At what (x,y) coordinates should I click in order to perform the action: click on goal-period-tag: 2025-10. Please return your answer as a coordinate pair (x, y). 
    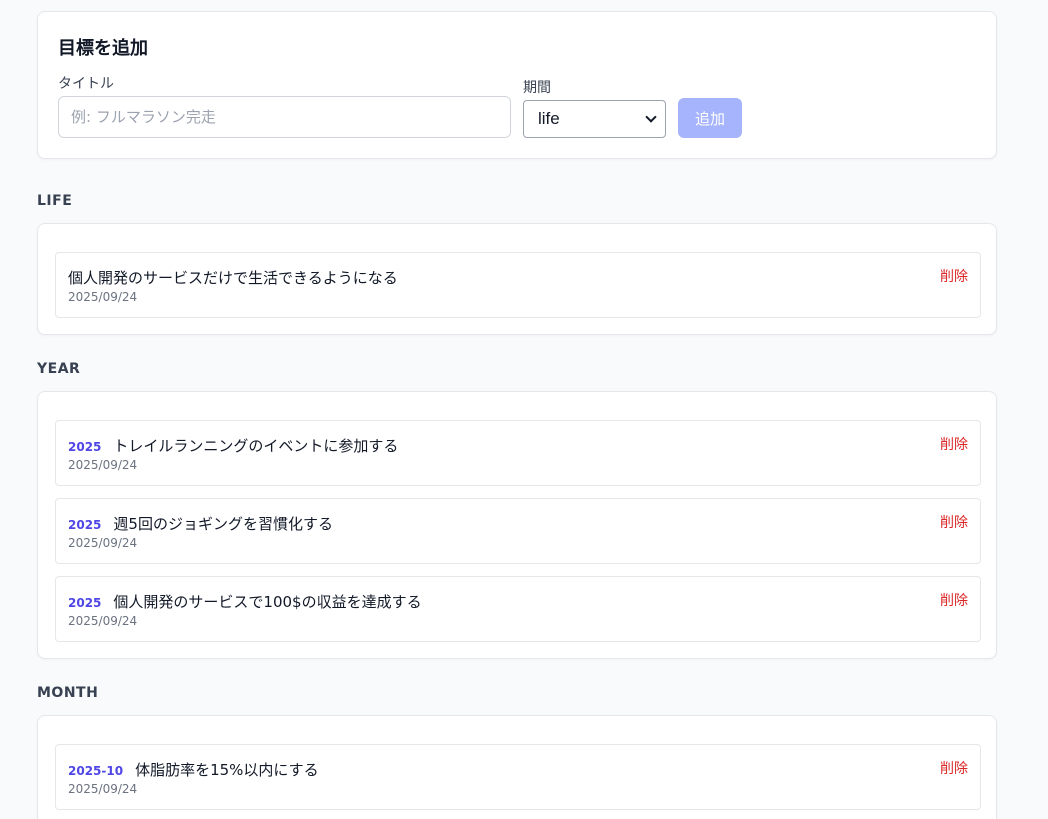
    Looking at the image, I should click on (96, 771).